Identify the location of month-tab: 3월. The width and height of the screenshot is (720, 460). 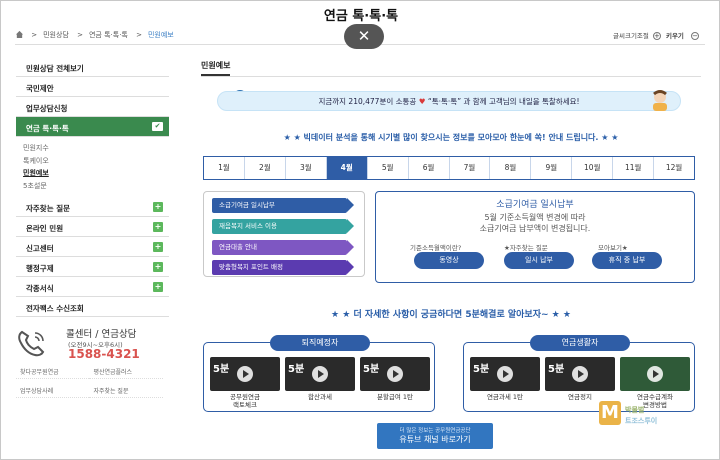
(305, 168).